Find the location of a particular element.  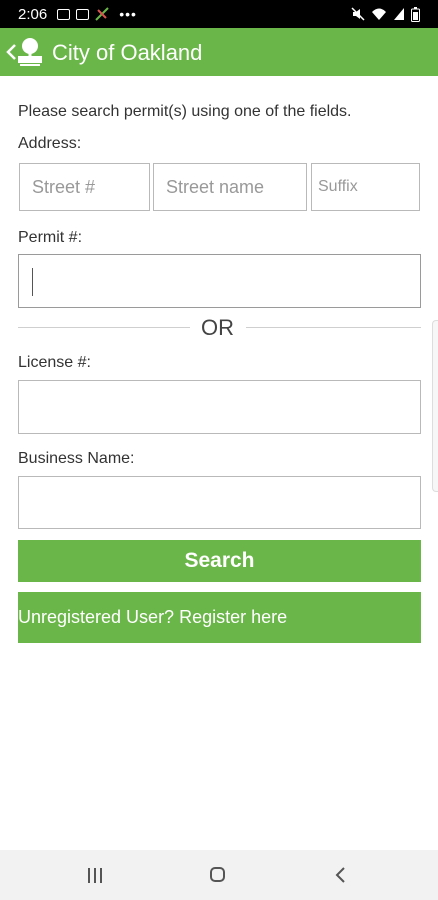

license-field is located at coordinates (219, 407).